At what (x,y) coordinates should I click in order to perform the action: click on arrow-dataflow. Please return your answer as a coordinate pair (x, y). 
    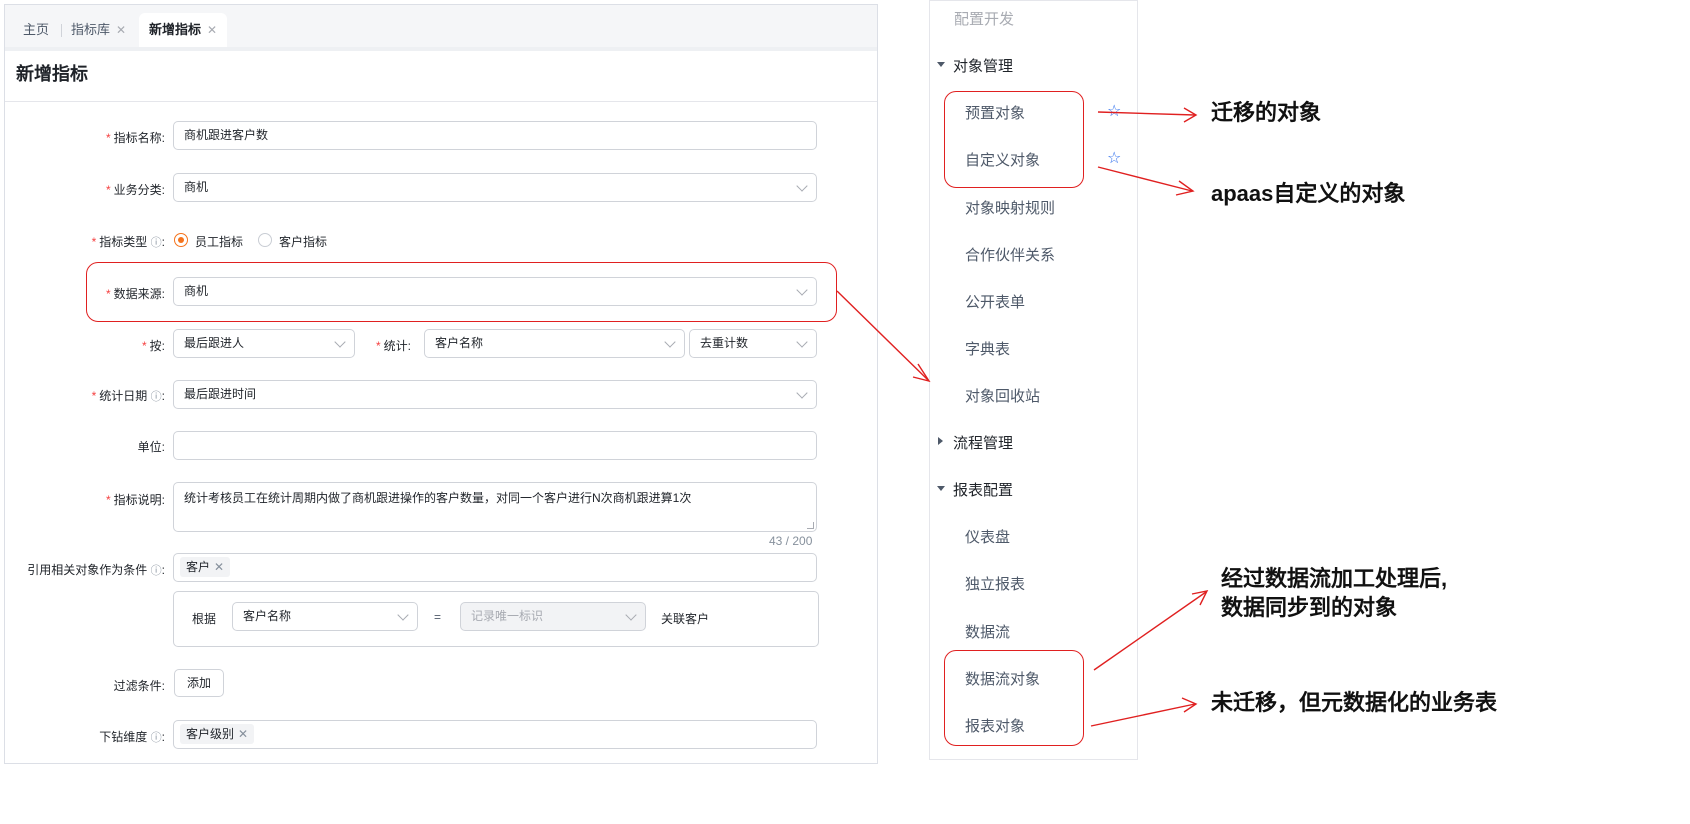
    Looking at the image, I should click on (1150, 631).